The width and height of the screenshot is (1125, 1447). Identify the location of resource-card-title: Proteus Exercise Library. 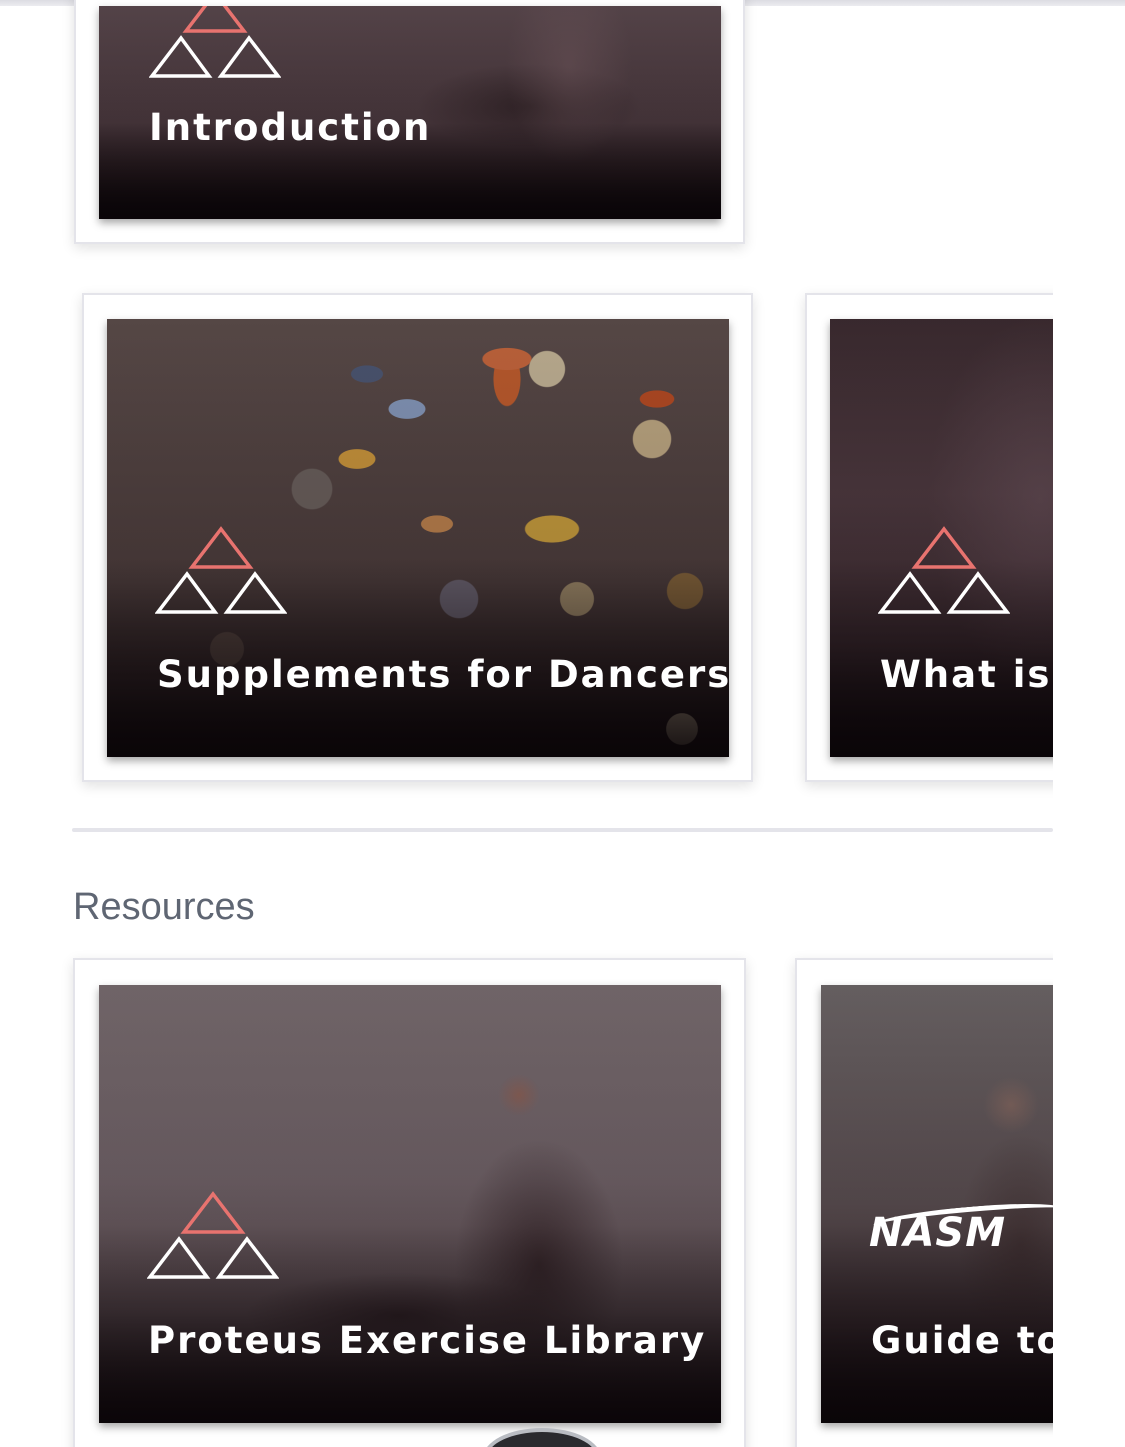
(427, 1340).